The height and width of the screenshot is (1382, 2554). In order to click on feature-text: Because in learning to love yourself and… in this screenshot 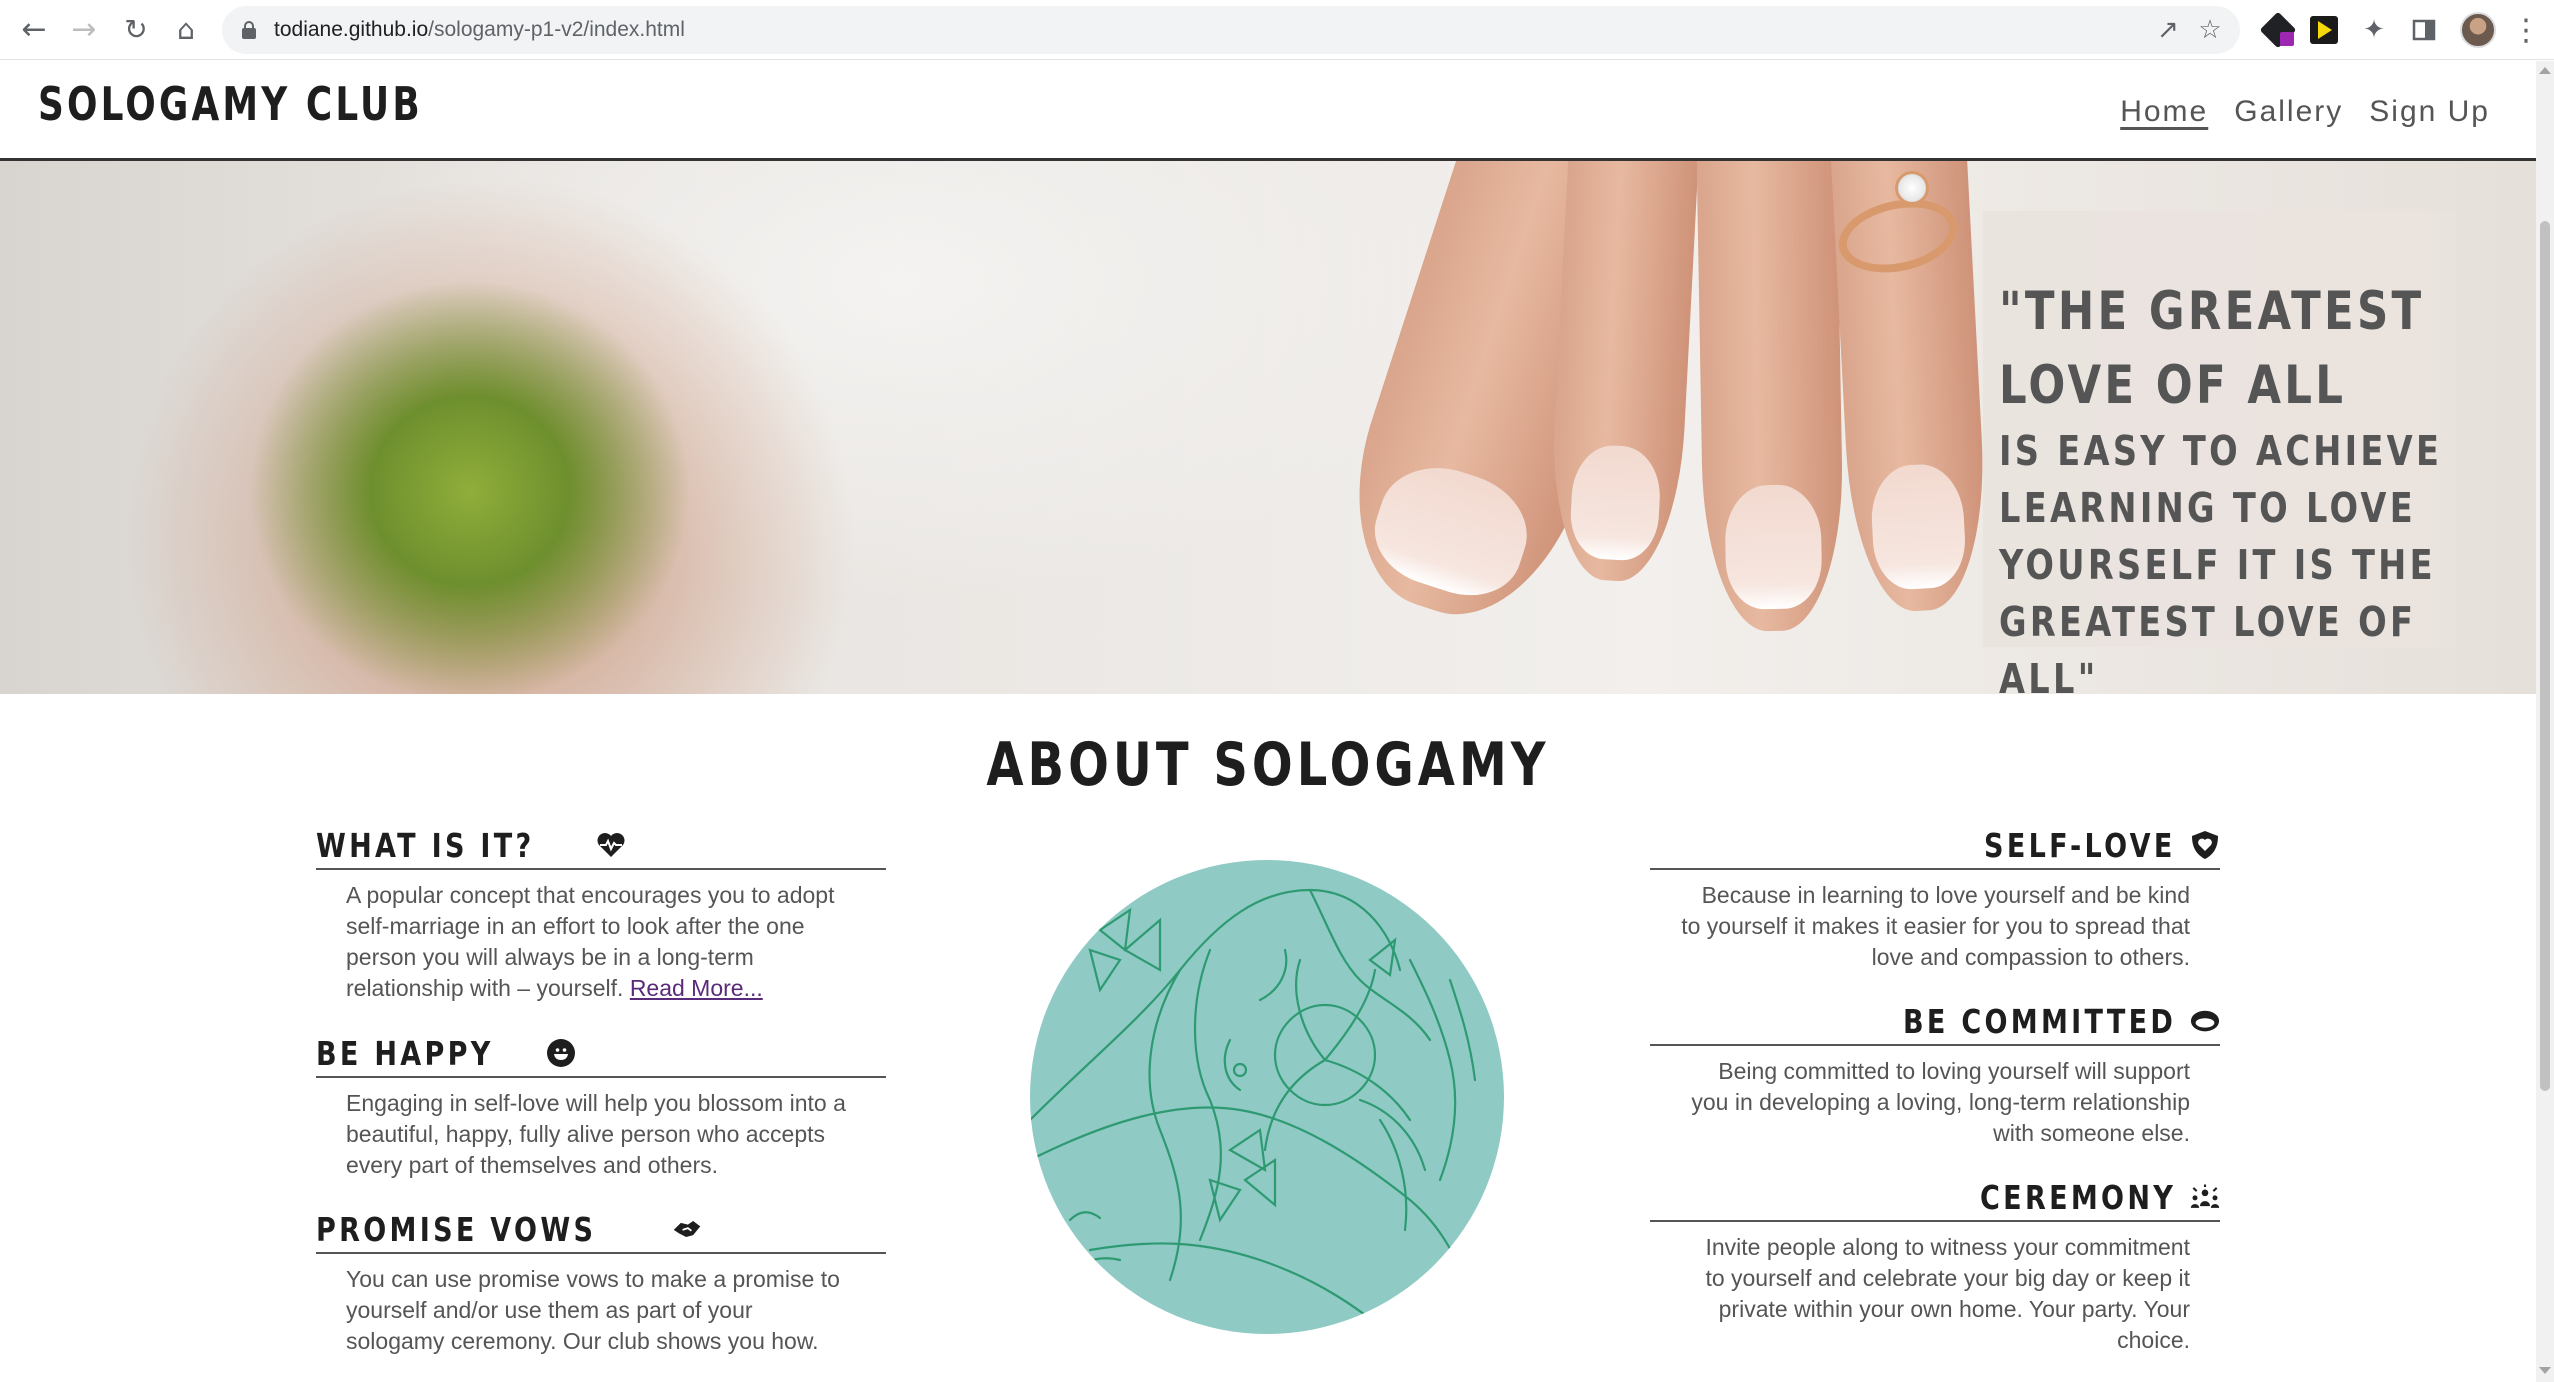, I will do `click(1935, 926)`.